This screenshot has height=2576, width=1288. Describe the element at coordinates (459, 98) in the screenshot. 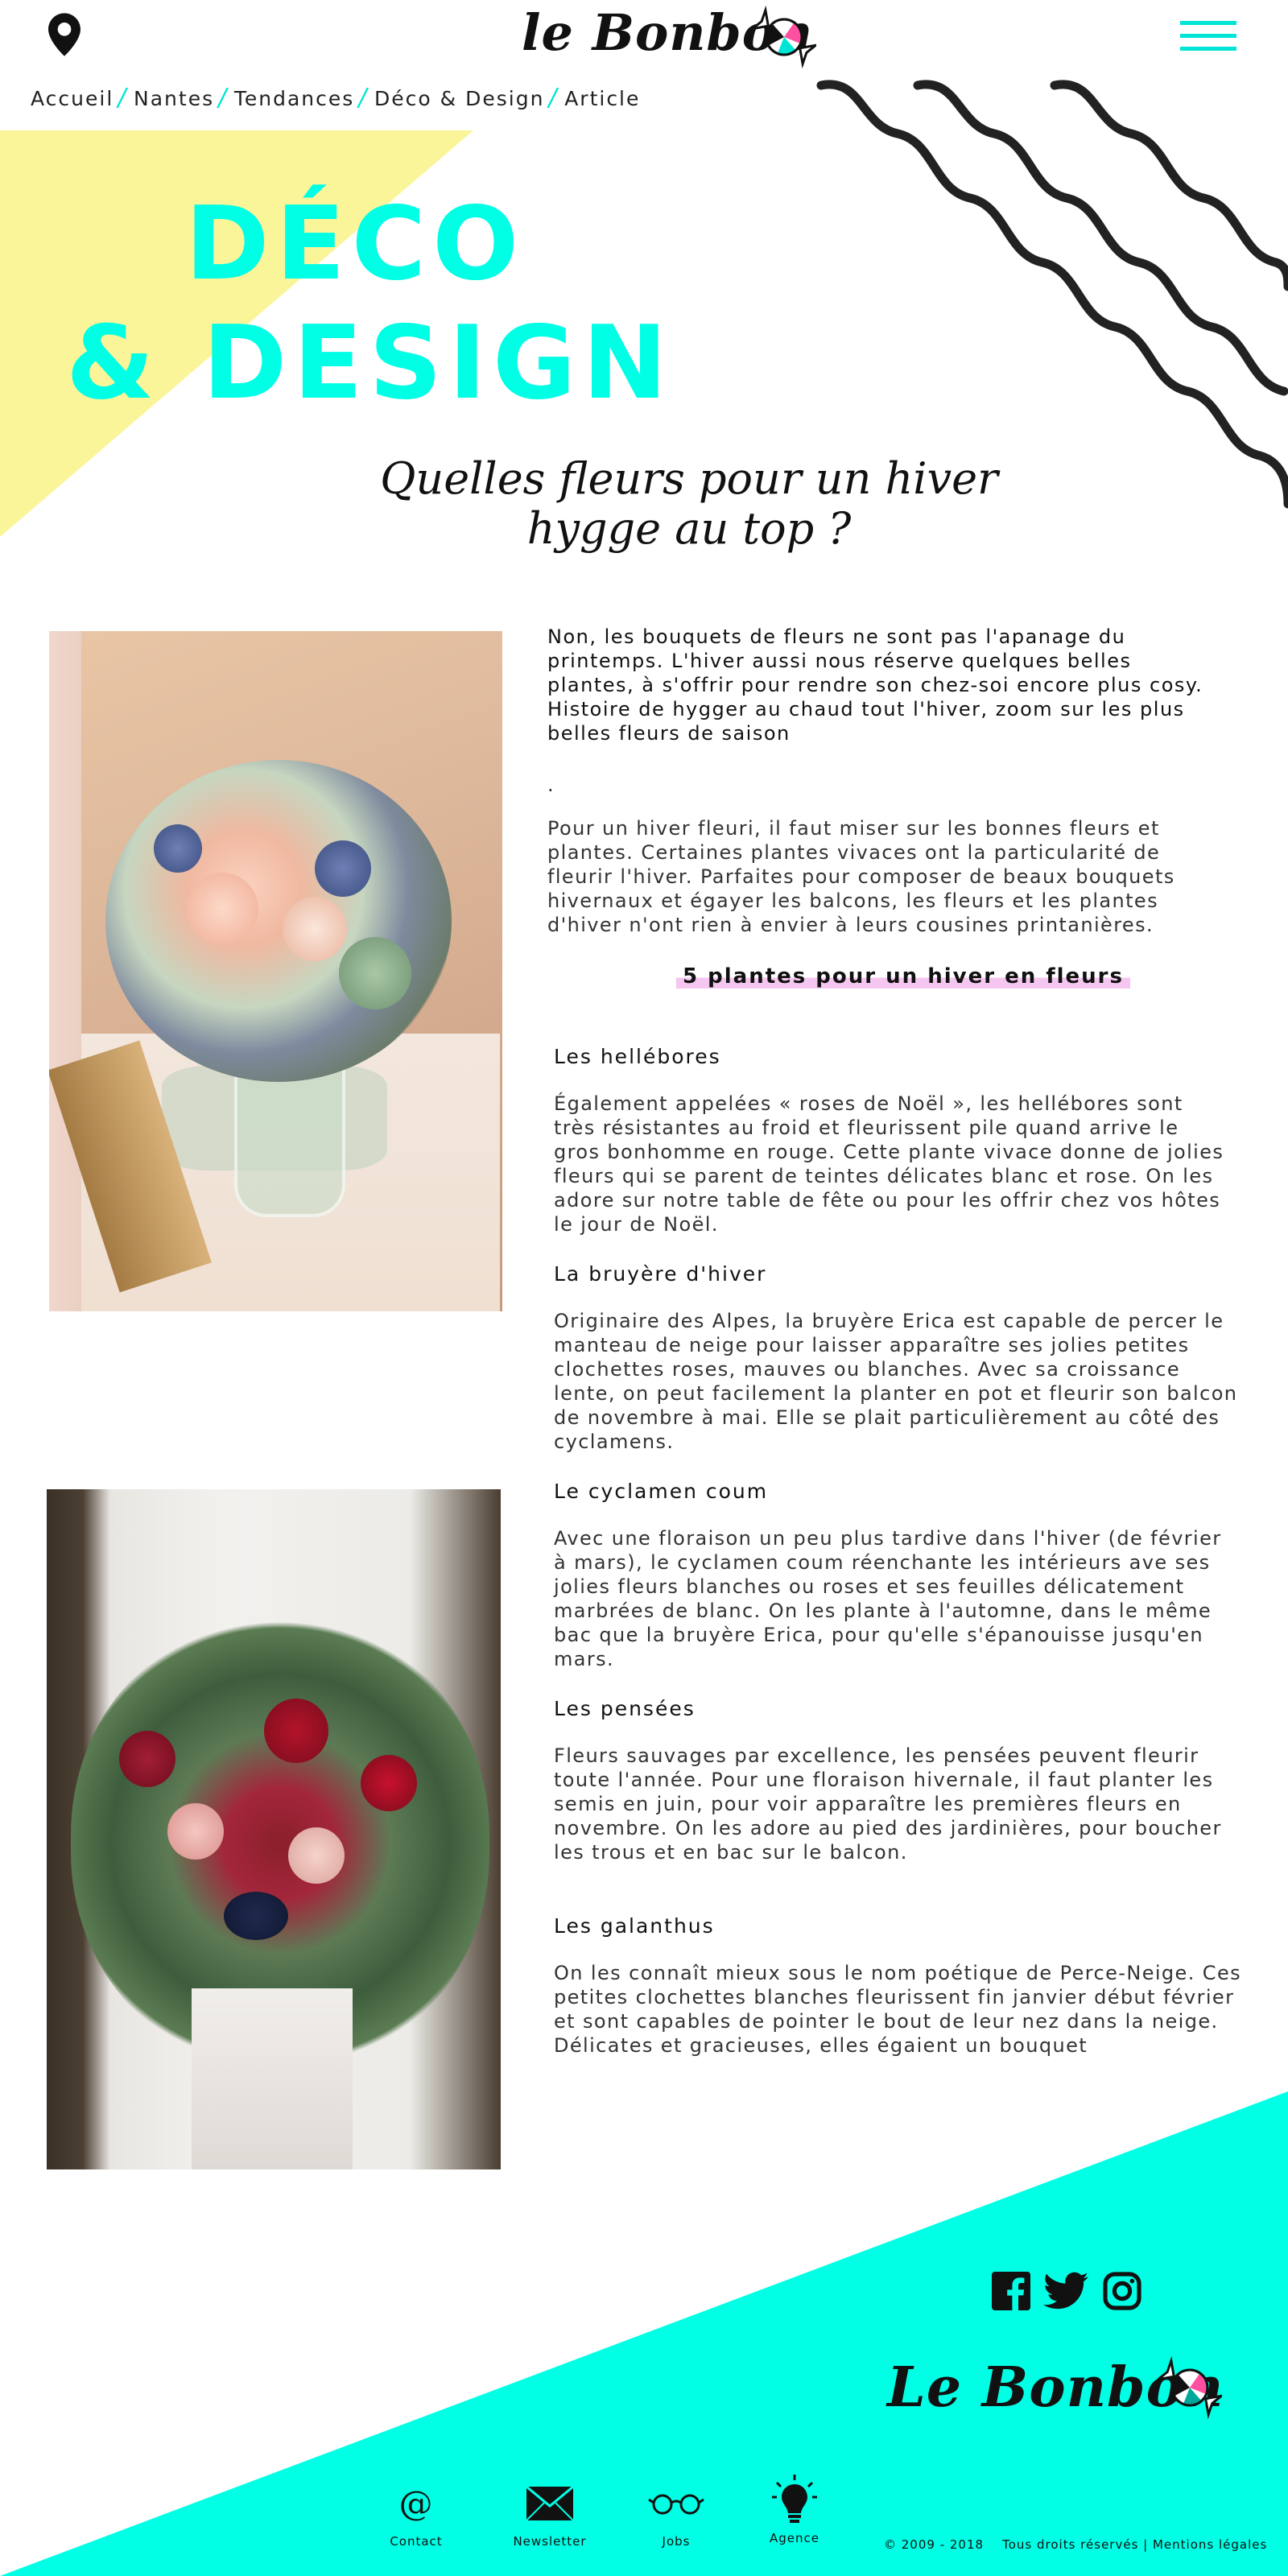

I see `breadcrumb-deco-design: Déco & Design` at that location.